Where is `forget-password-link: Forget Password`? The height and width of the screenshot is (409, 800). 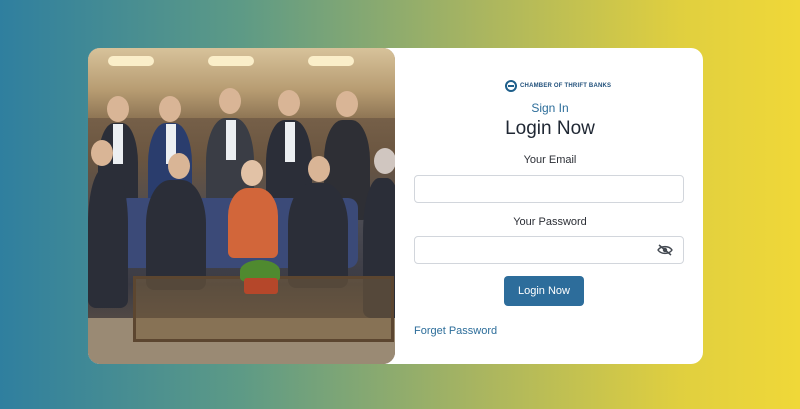 forget-password-link: Forget Password is located at coordinates (455, 331).